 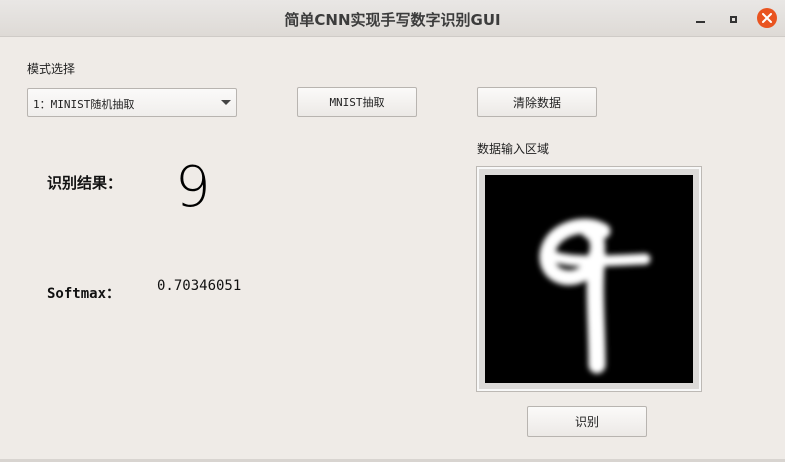 I want to click on close-icon, so click(x=767, y=18).